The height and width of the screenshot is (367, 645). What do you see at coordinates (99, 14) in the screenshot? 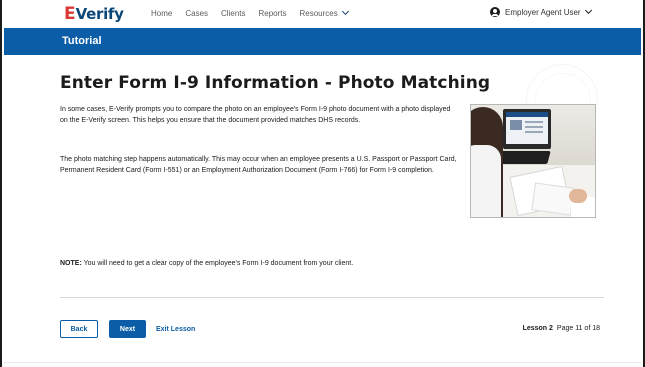
I see `logo-text: Verify` at bounding box center [99, 14].